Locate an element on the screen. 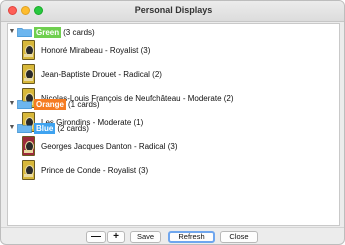  group-label-blue: Blue is located at coordinates (45, 128).